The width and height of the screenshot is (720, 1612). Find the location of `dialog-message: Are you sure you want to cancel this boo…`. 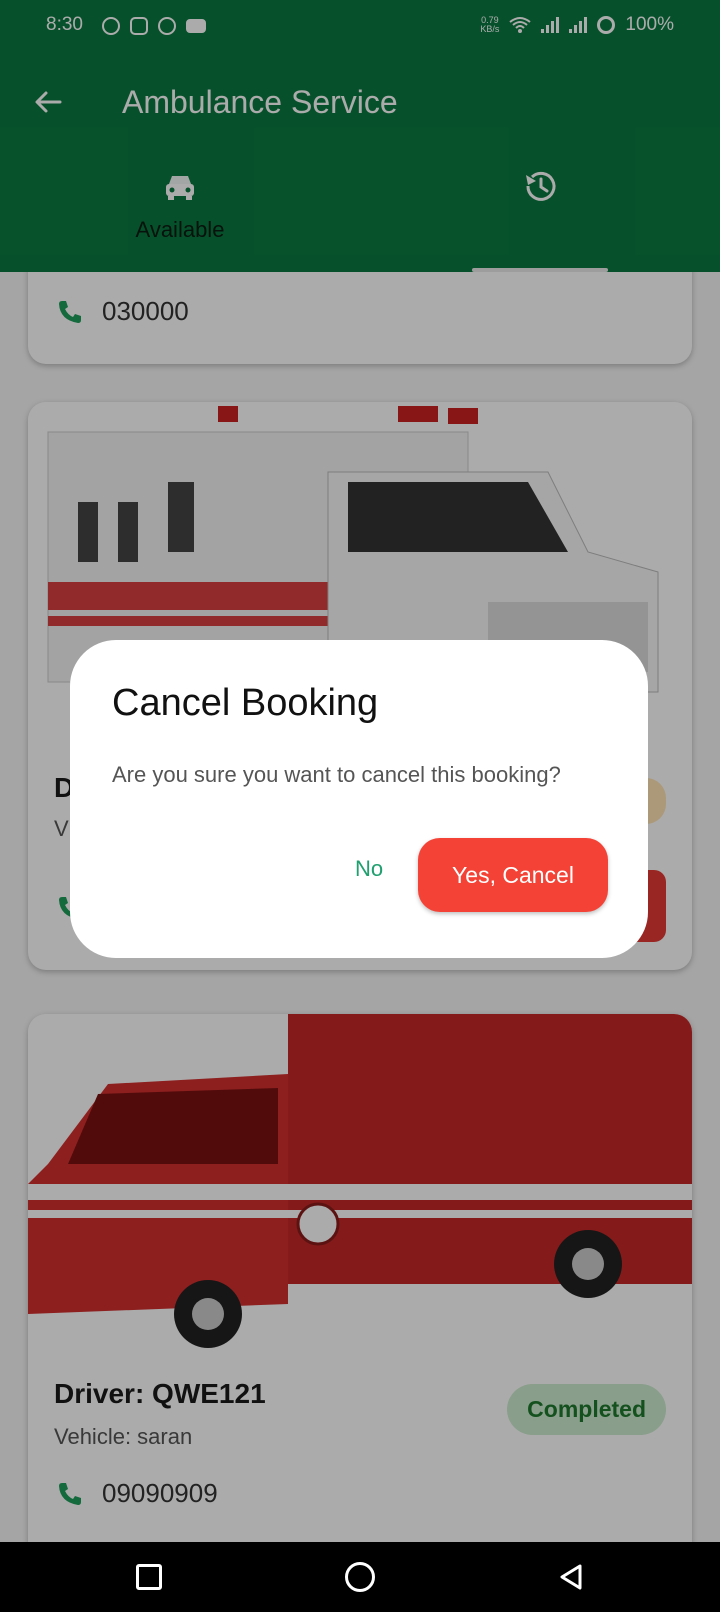

dialog-message: Are you sure you want to cancel this boo… is located at coordinates (336, 774).